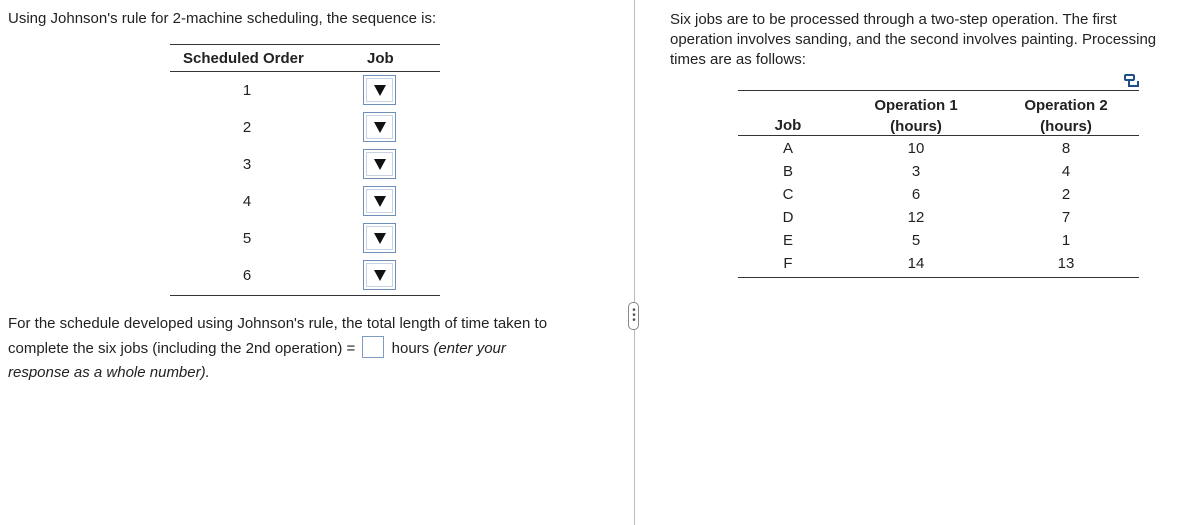  What do you see at coordinates (787, 171) in the screenshot?
I see `job-cell: B` at bounding box center [787, 171].